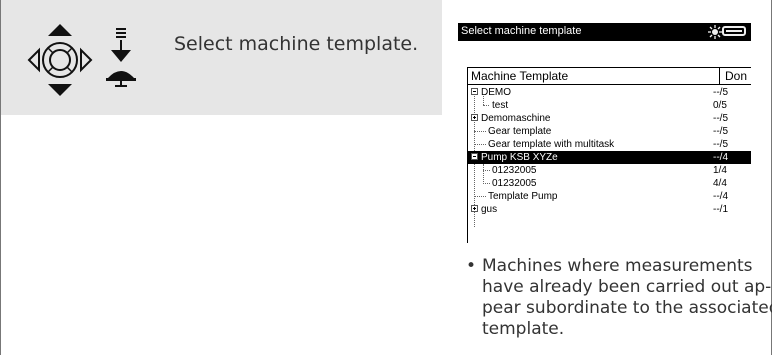  I want to click on screen-title: Select machine template, so click(521, 31).